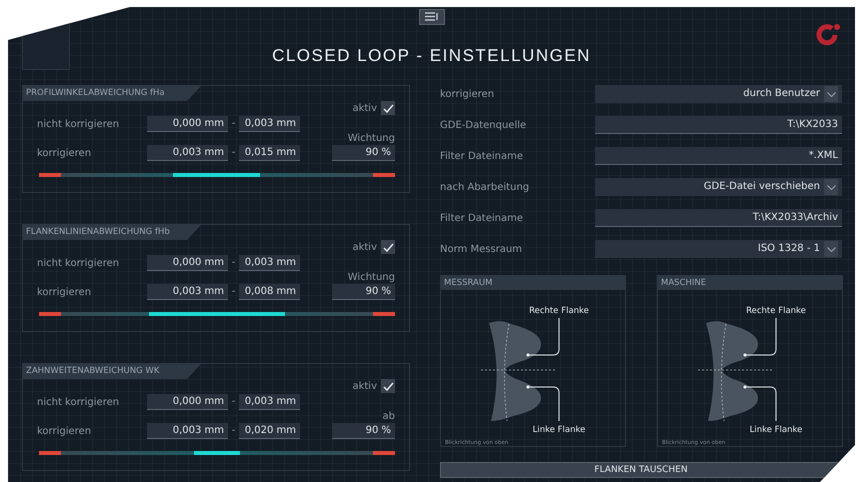 The width and height of the screenshot is (861, 482). Describe the element at coordinates (718, 187) in the screenshot. I see `dropdown: GDE-Datei verschieben` at that location.